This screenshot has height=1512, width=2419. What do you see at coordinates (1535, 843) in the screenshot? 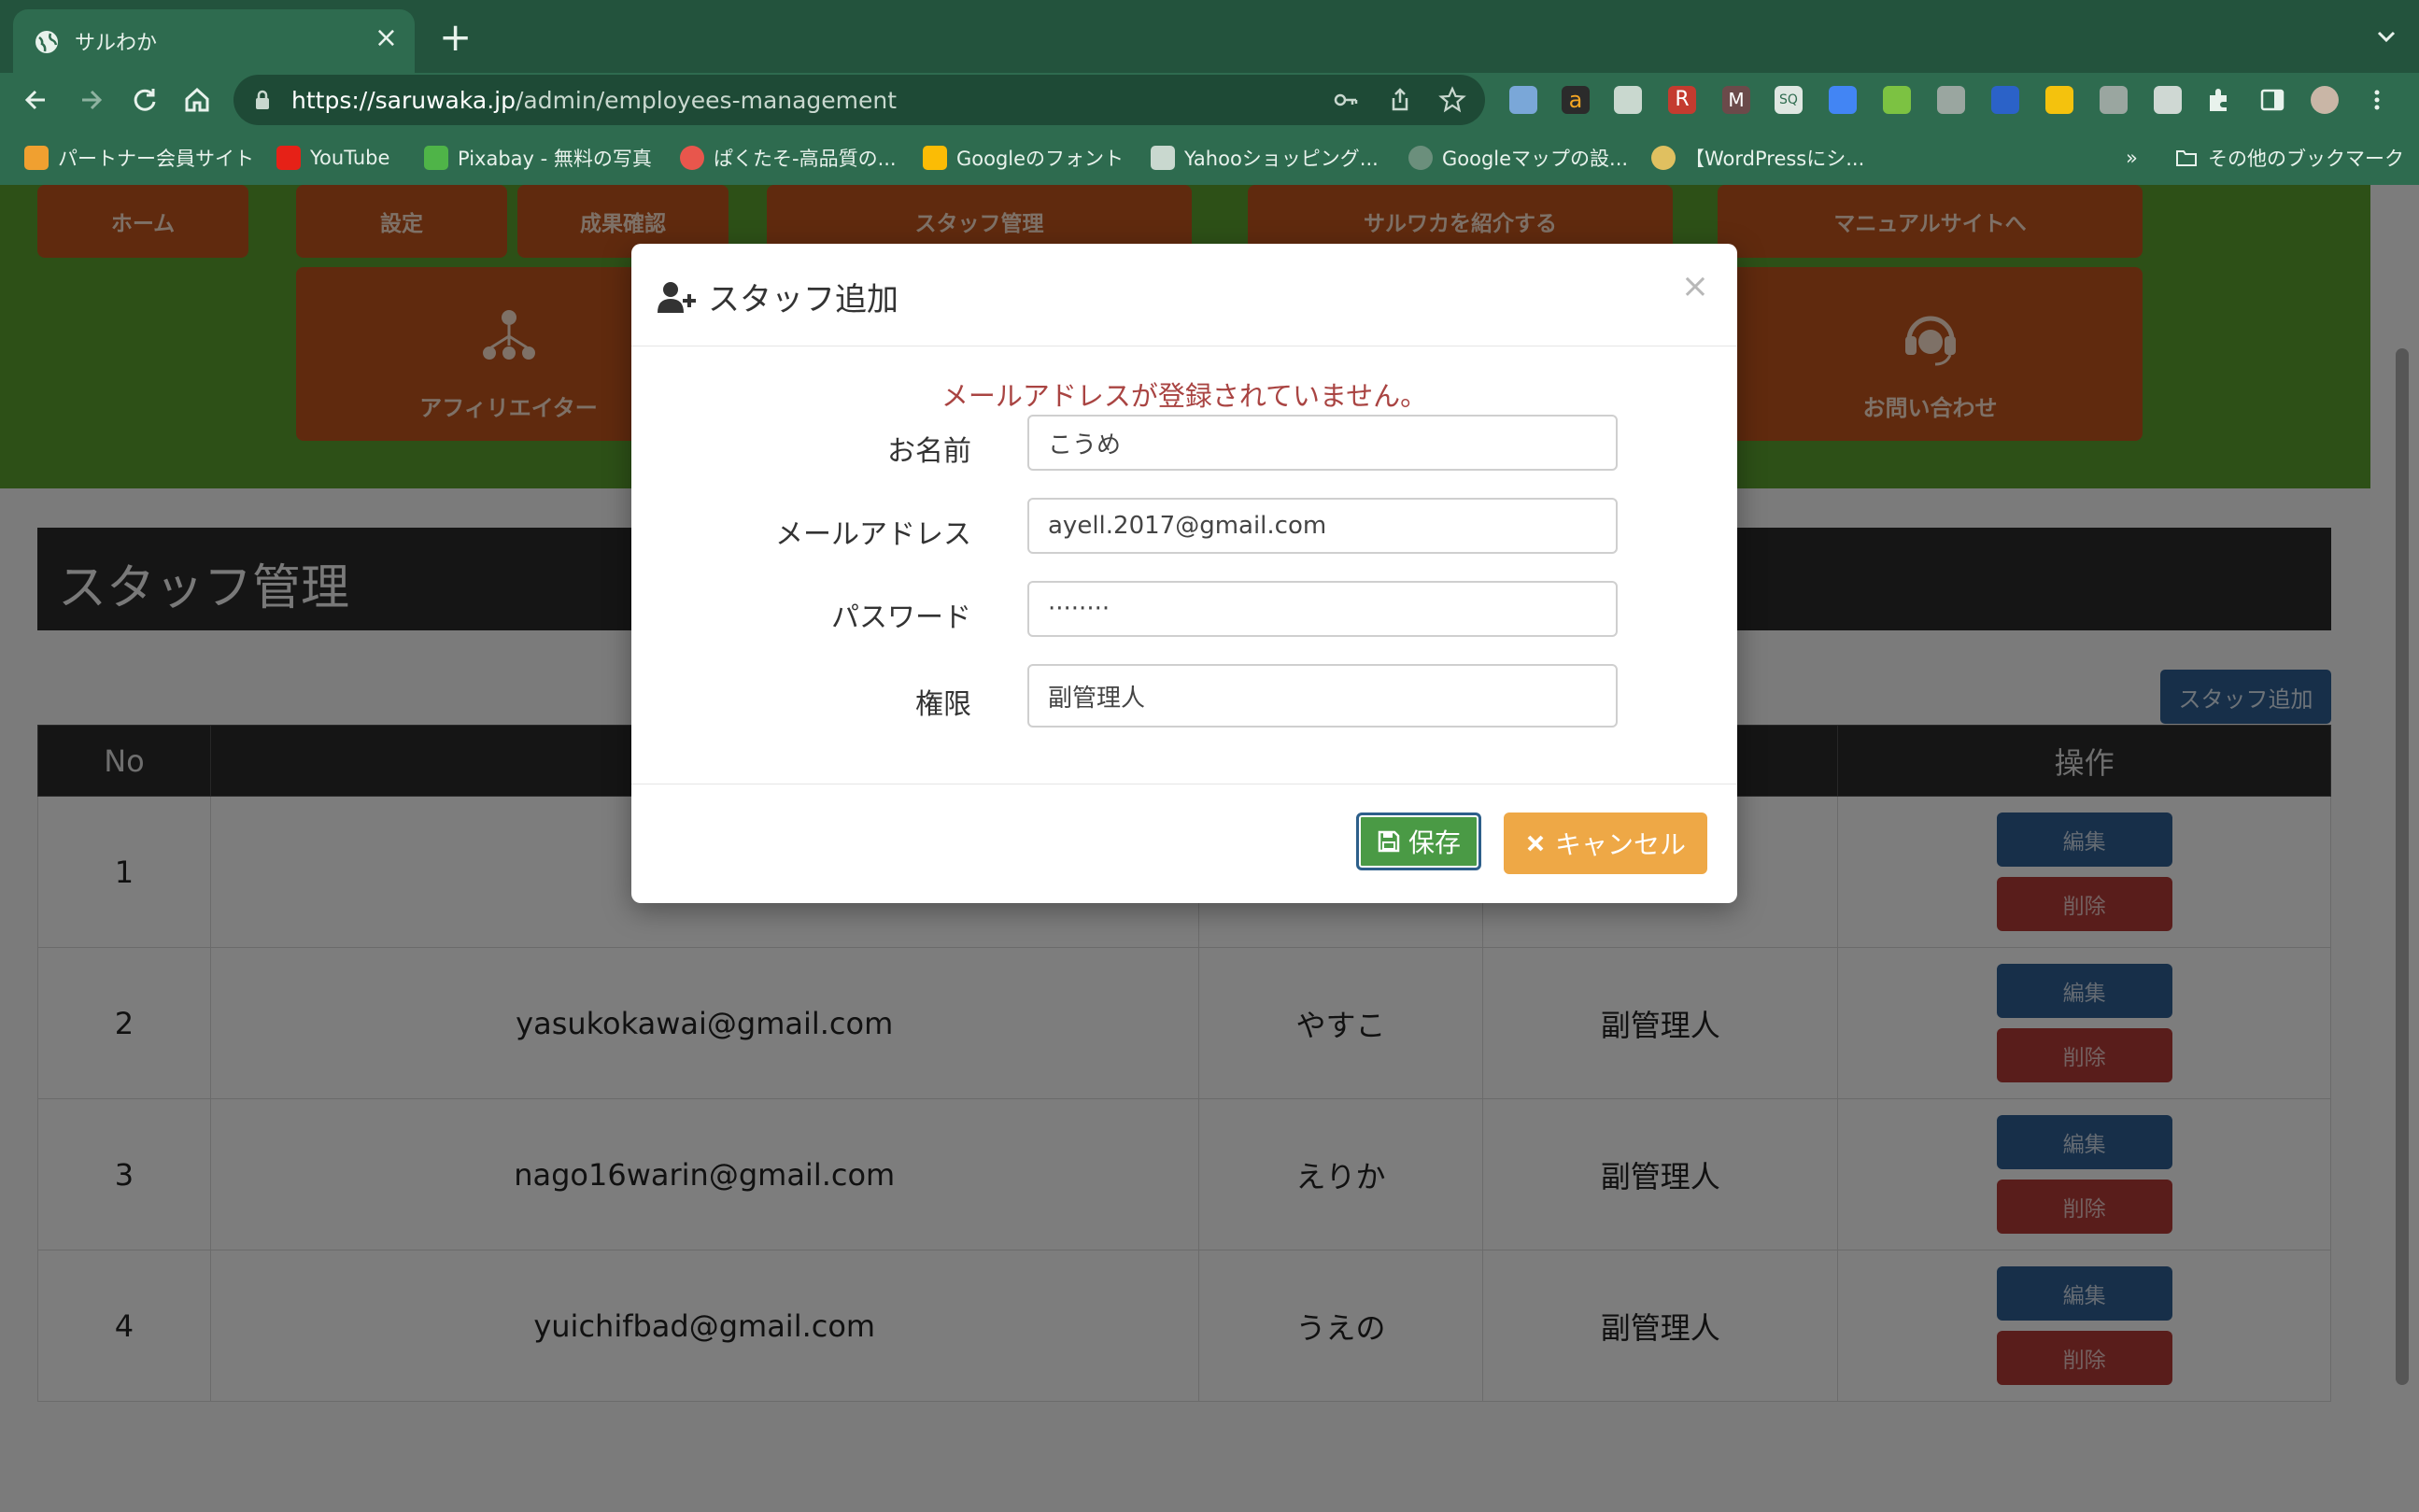
I see `close-icon` at bounding box center [1535, 843].